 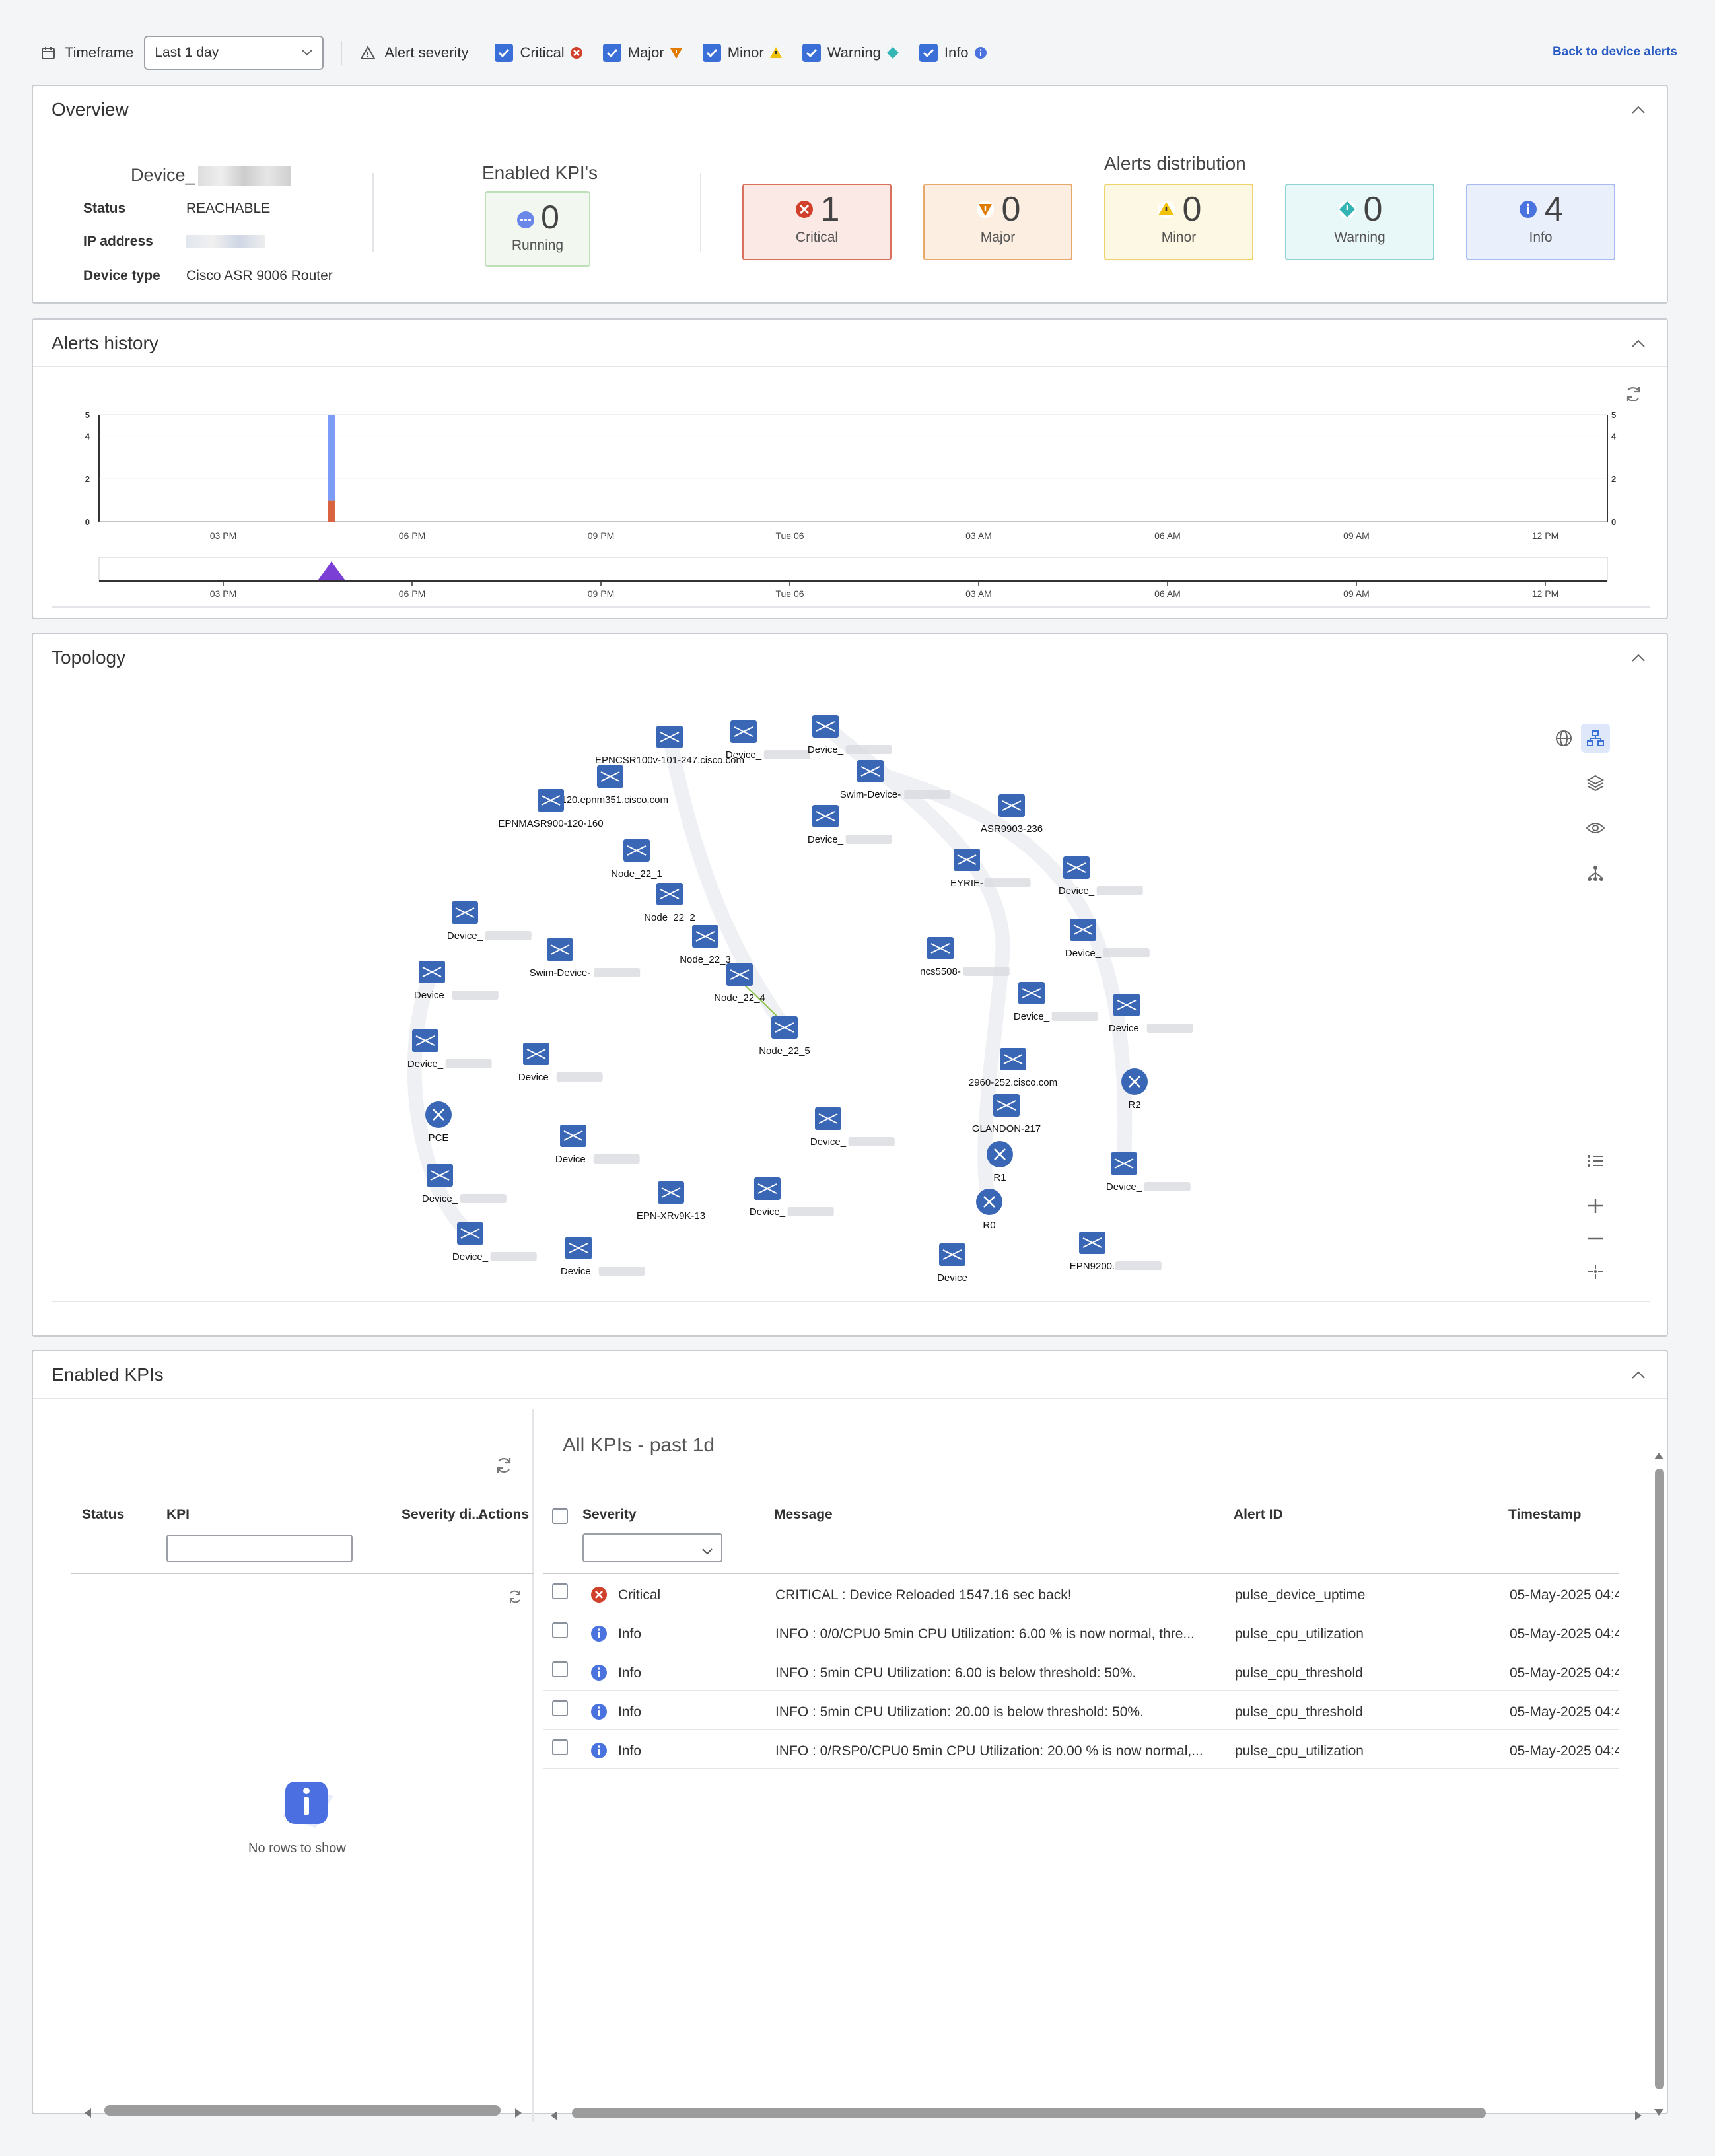 What do you see at coordinates (990, 869) in the screenshot?
I see `topology-node: EYRIE-` at bounding box center [990, 869].